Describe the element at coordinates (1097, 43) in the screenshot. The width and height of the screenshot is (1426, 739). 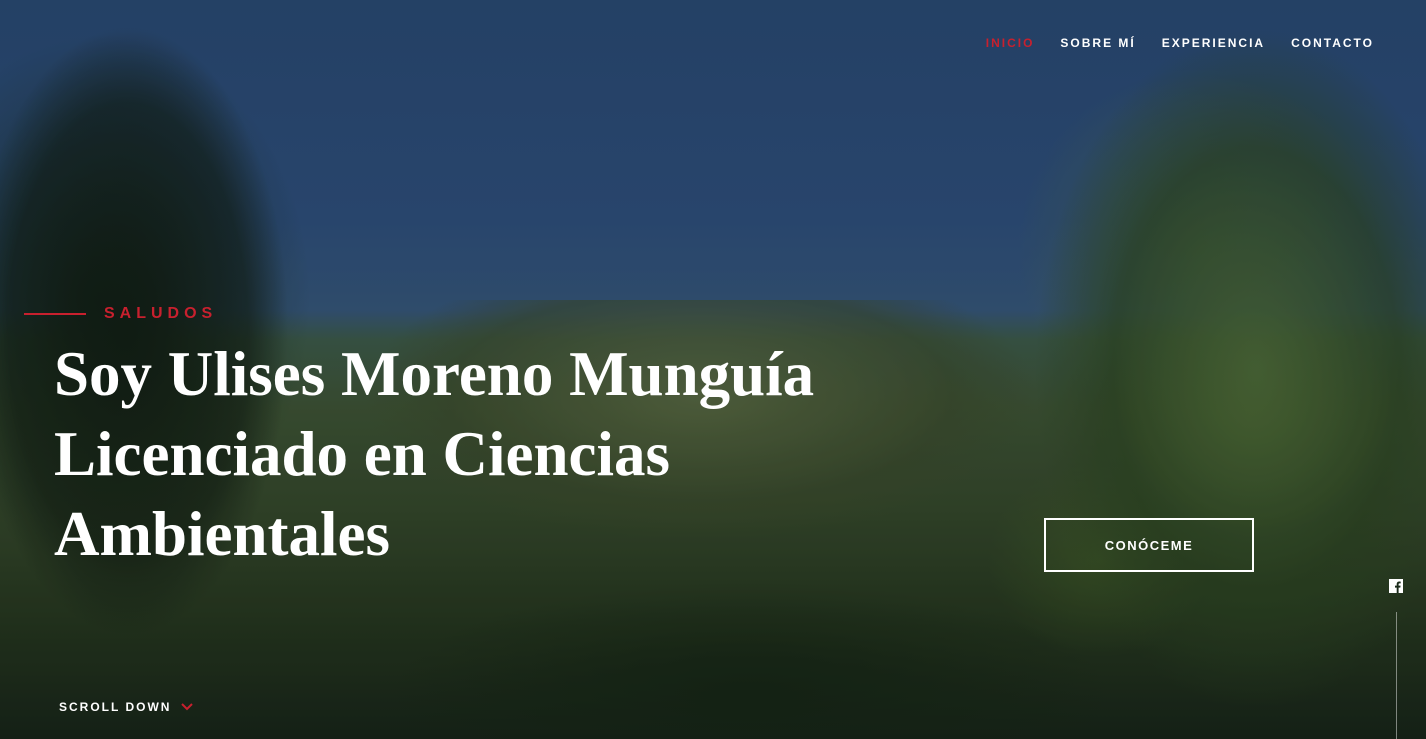
I see `nav-item-sobre-mi: SOBRE MÍ` at that location.